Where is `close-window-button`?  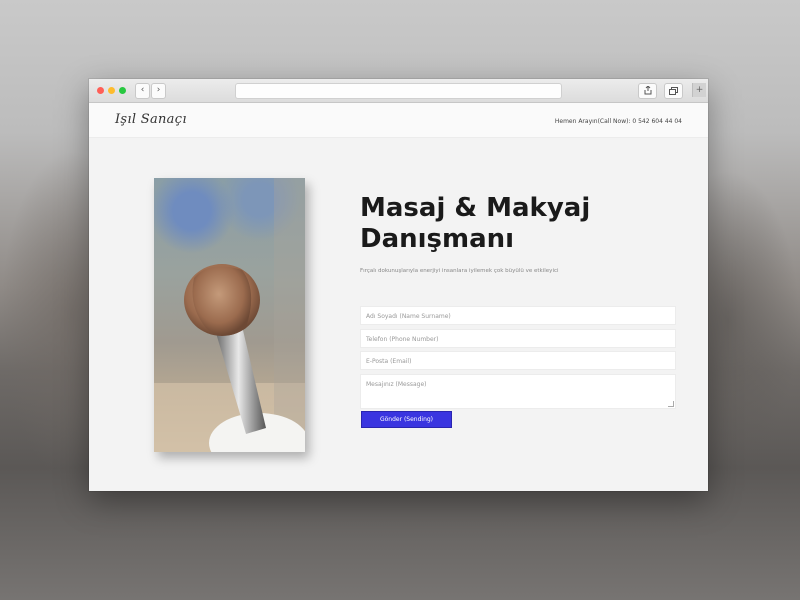 close-window-button is located at coordinates (100, 90).